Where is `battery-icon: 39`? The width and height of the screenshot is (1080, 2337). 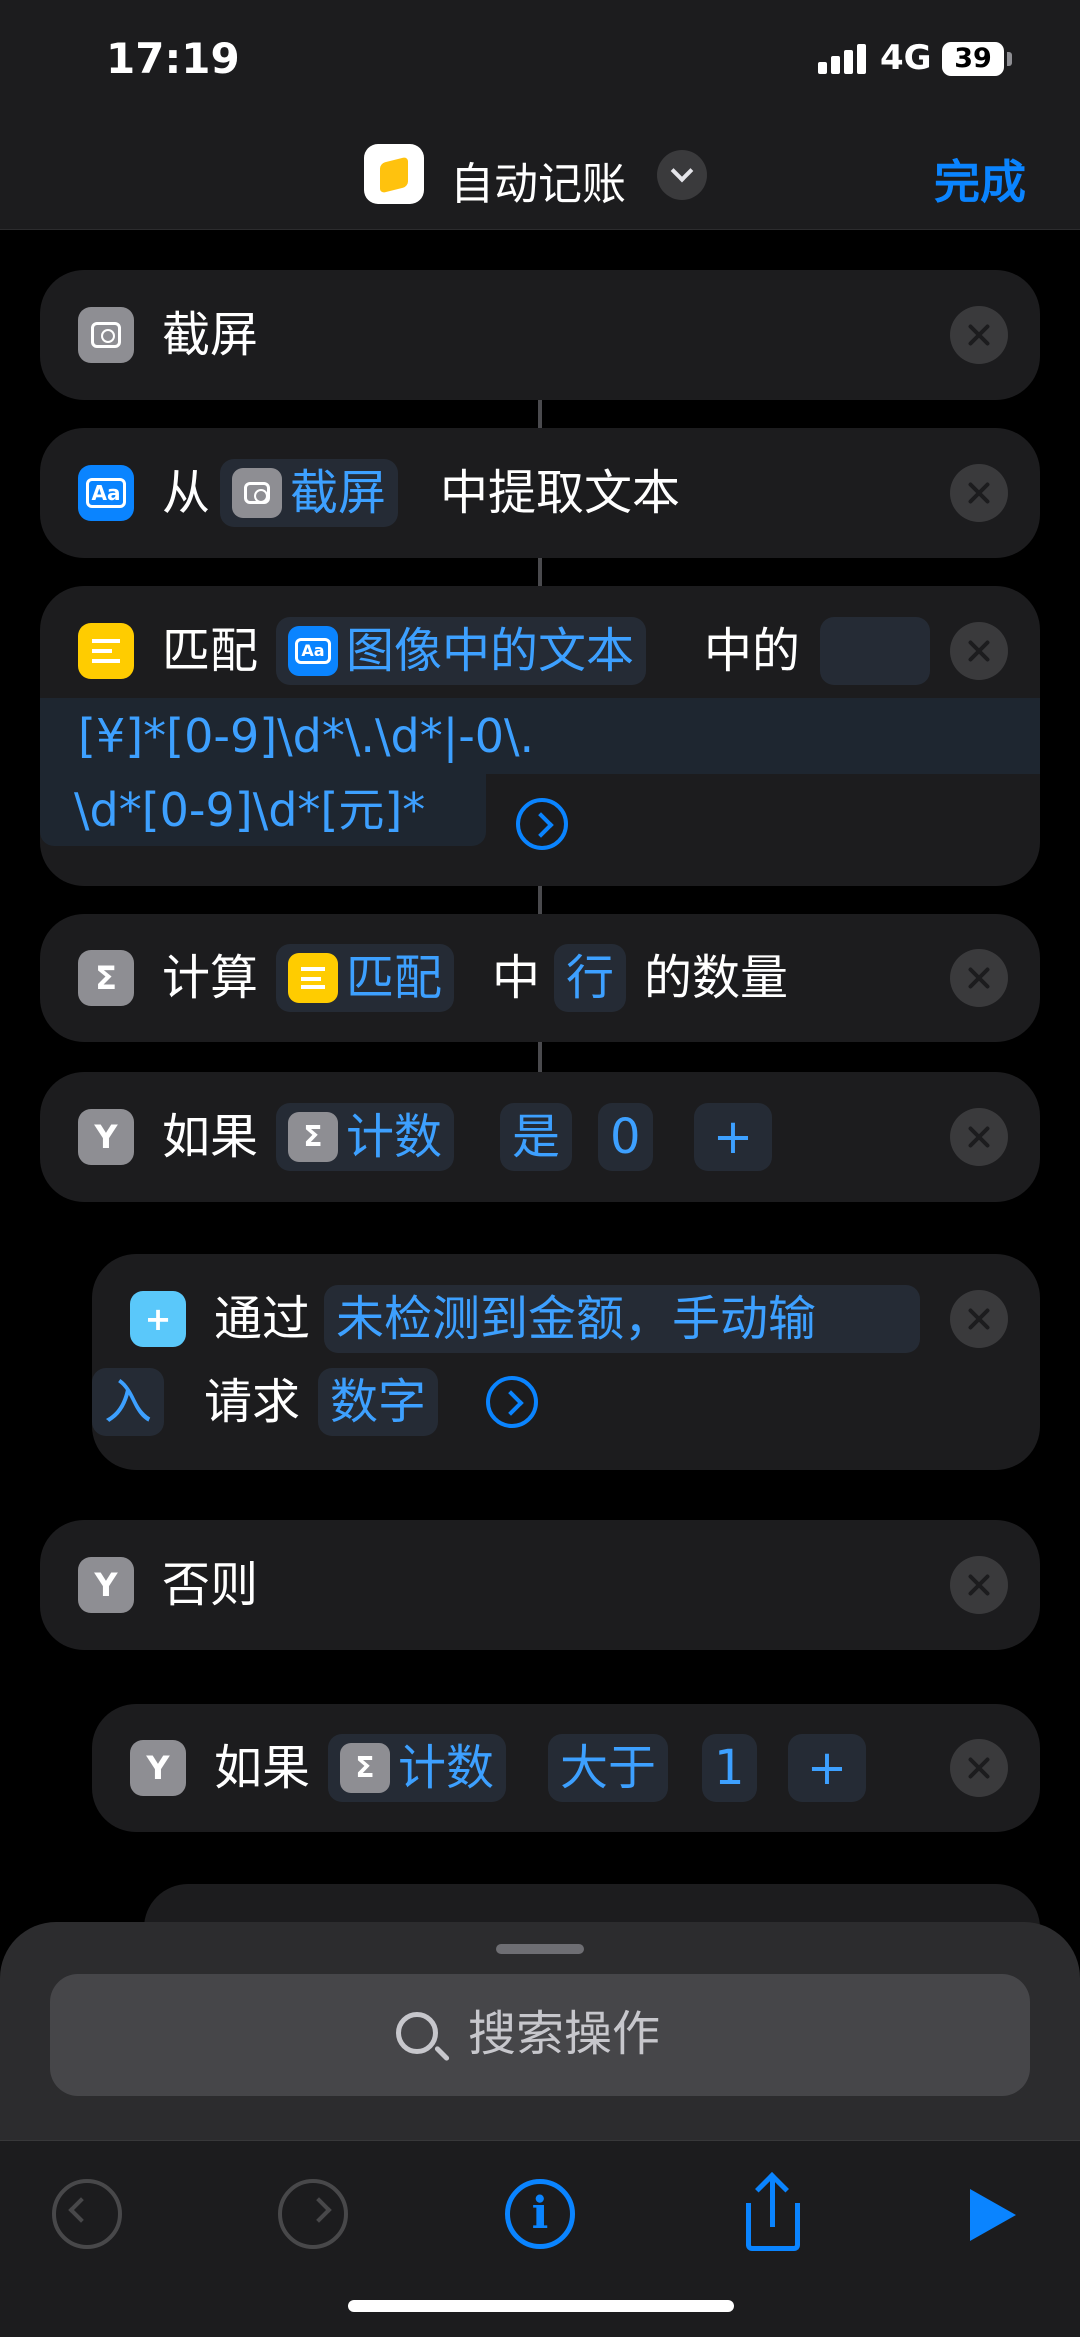
battery-icon: 39 is located at coordinates (973, 59).